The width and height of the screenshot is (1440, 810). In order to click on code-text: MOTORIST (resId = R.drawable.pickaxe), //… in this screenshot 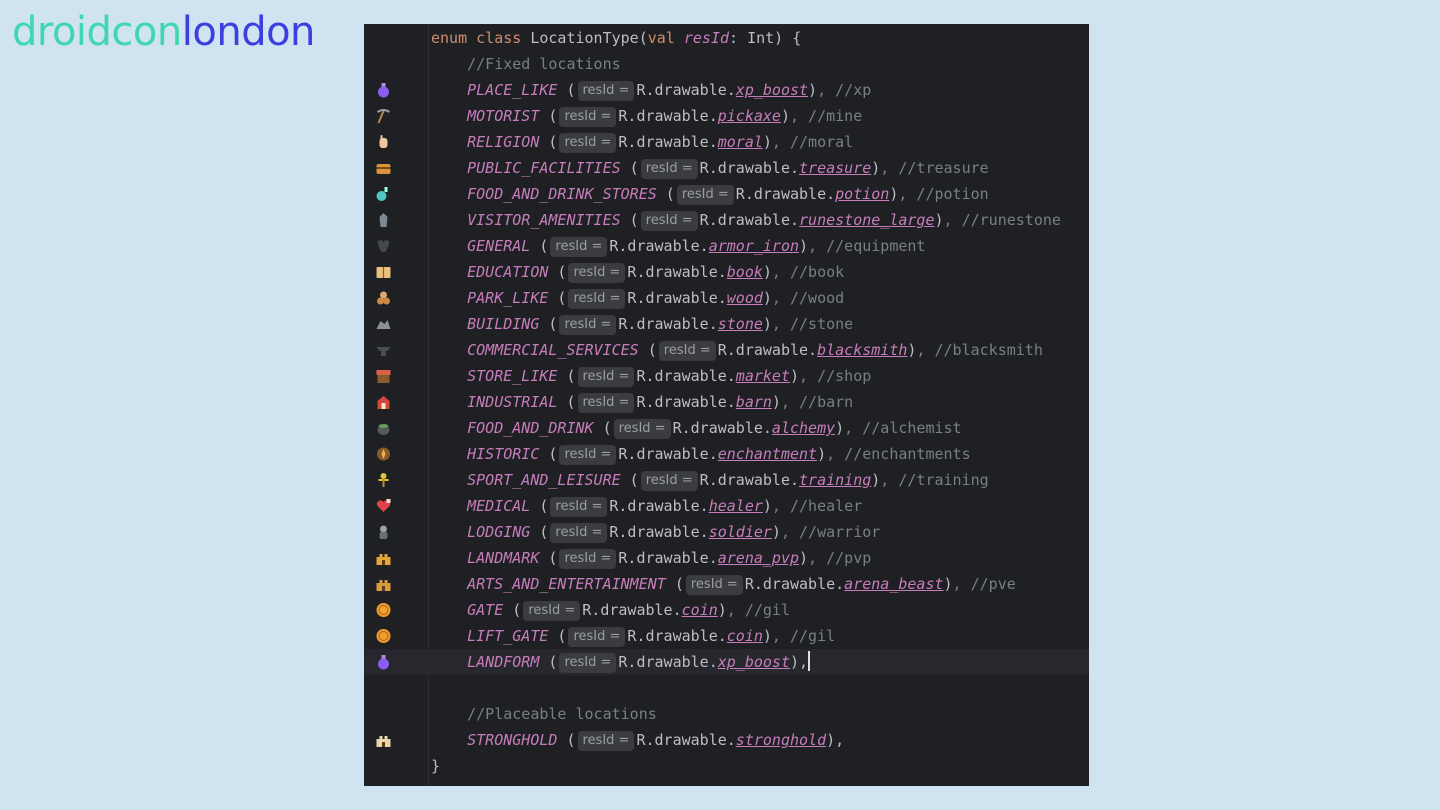, I will do `click(646, 116)`.